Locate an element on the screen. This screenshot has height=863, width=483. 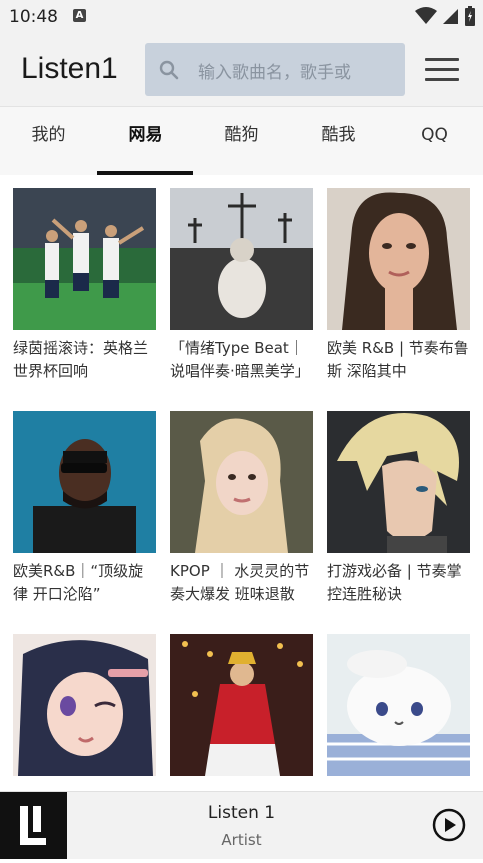
playlist-title: KPOP ｜ 水灵灵的节奏大爆发 班味退散 is located at coordinates (240, 582).